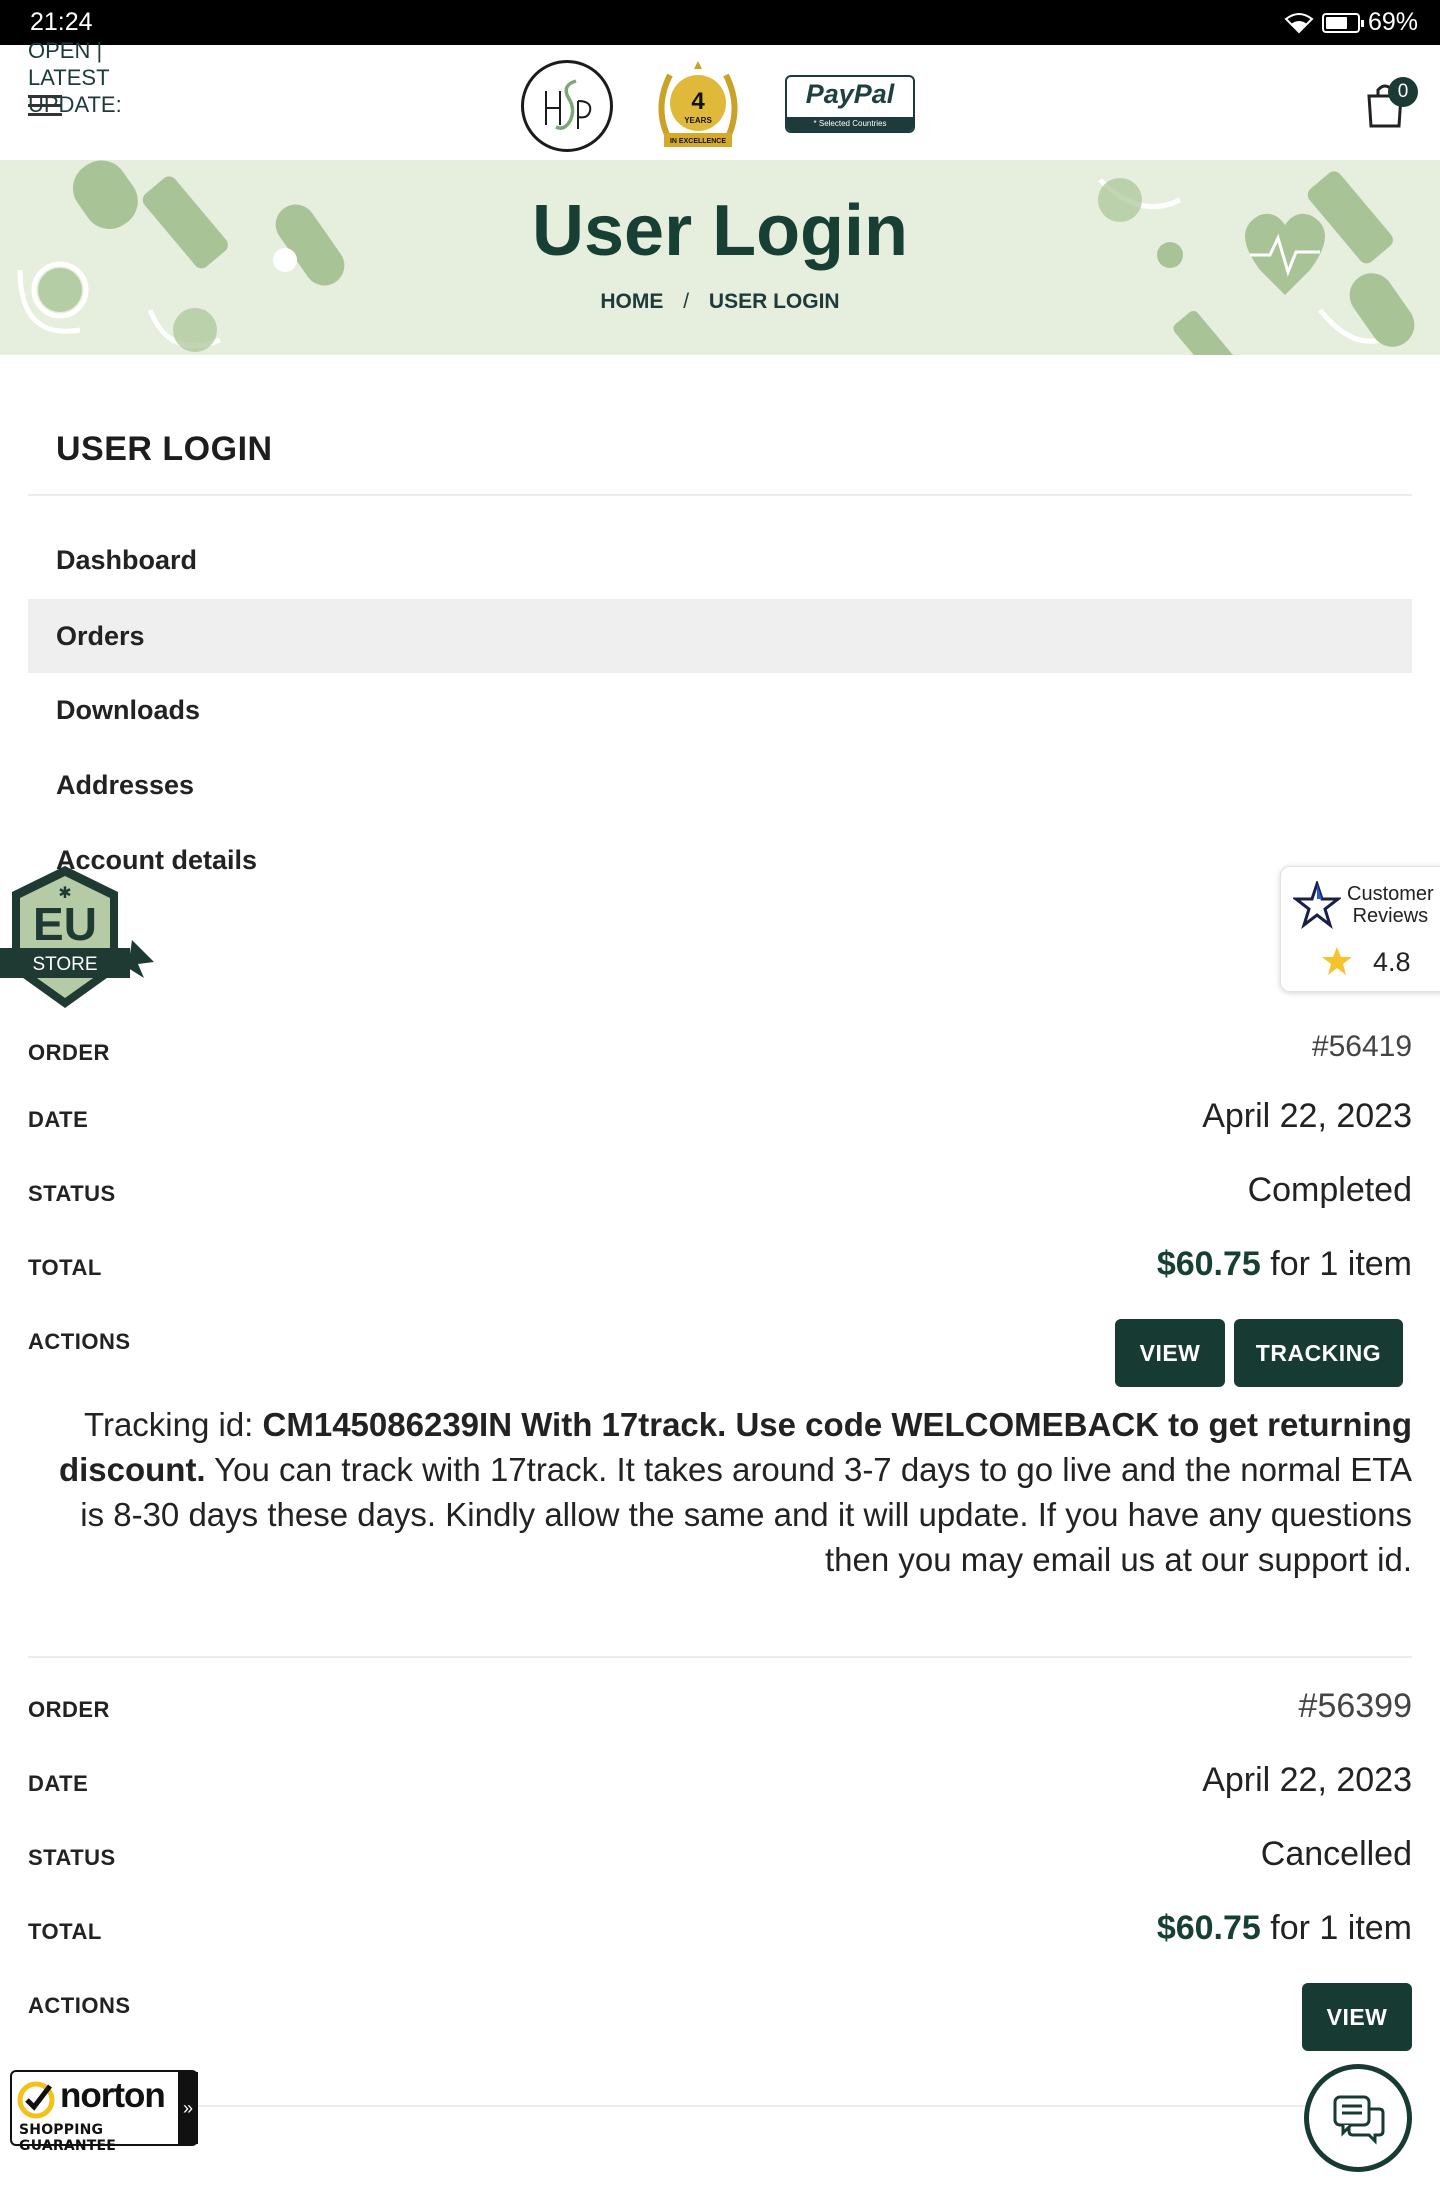 Image resolution: width=1440 pixels, height=2200 pixels. I want to click on chevron-right-icon: », so click(188, 2108).